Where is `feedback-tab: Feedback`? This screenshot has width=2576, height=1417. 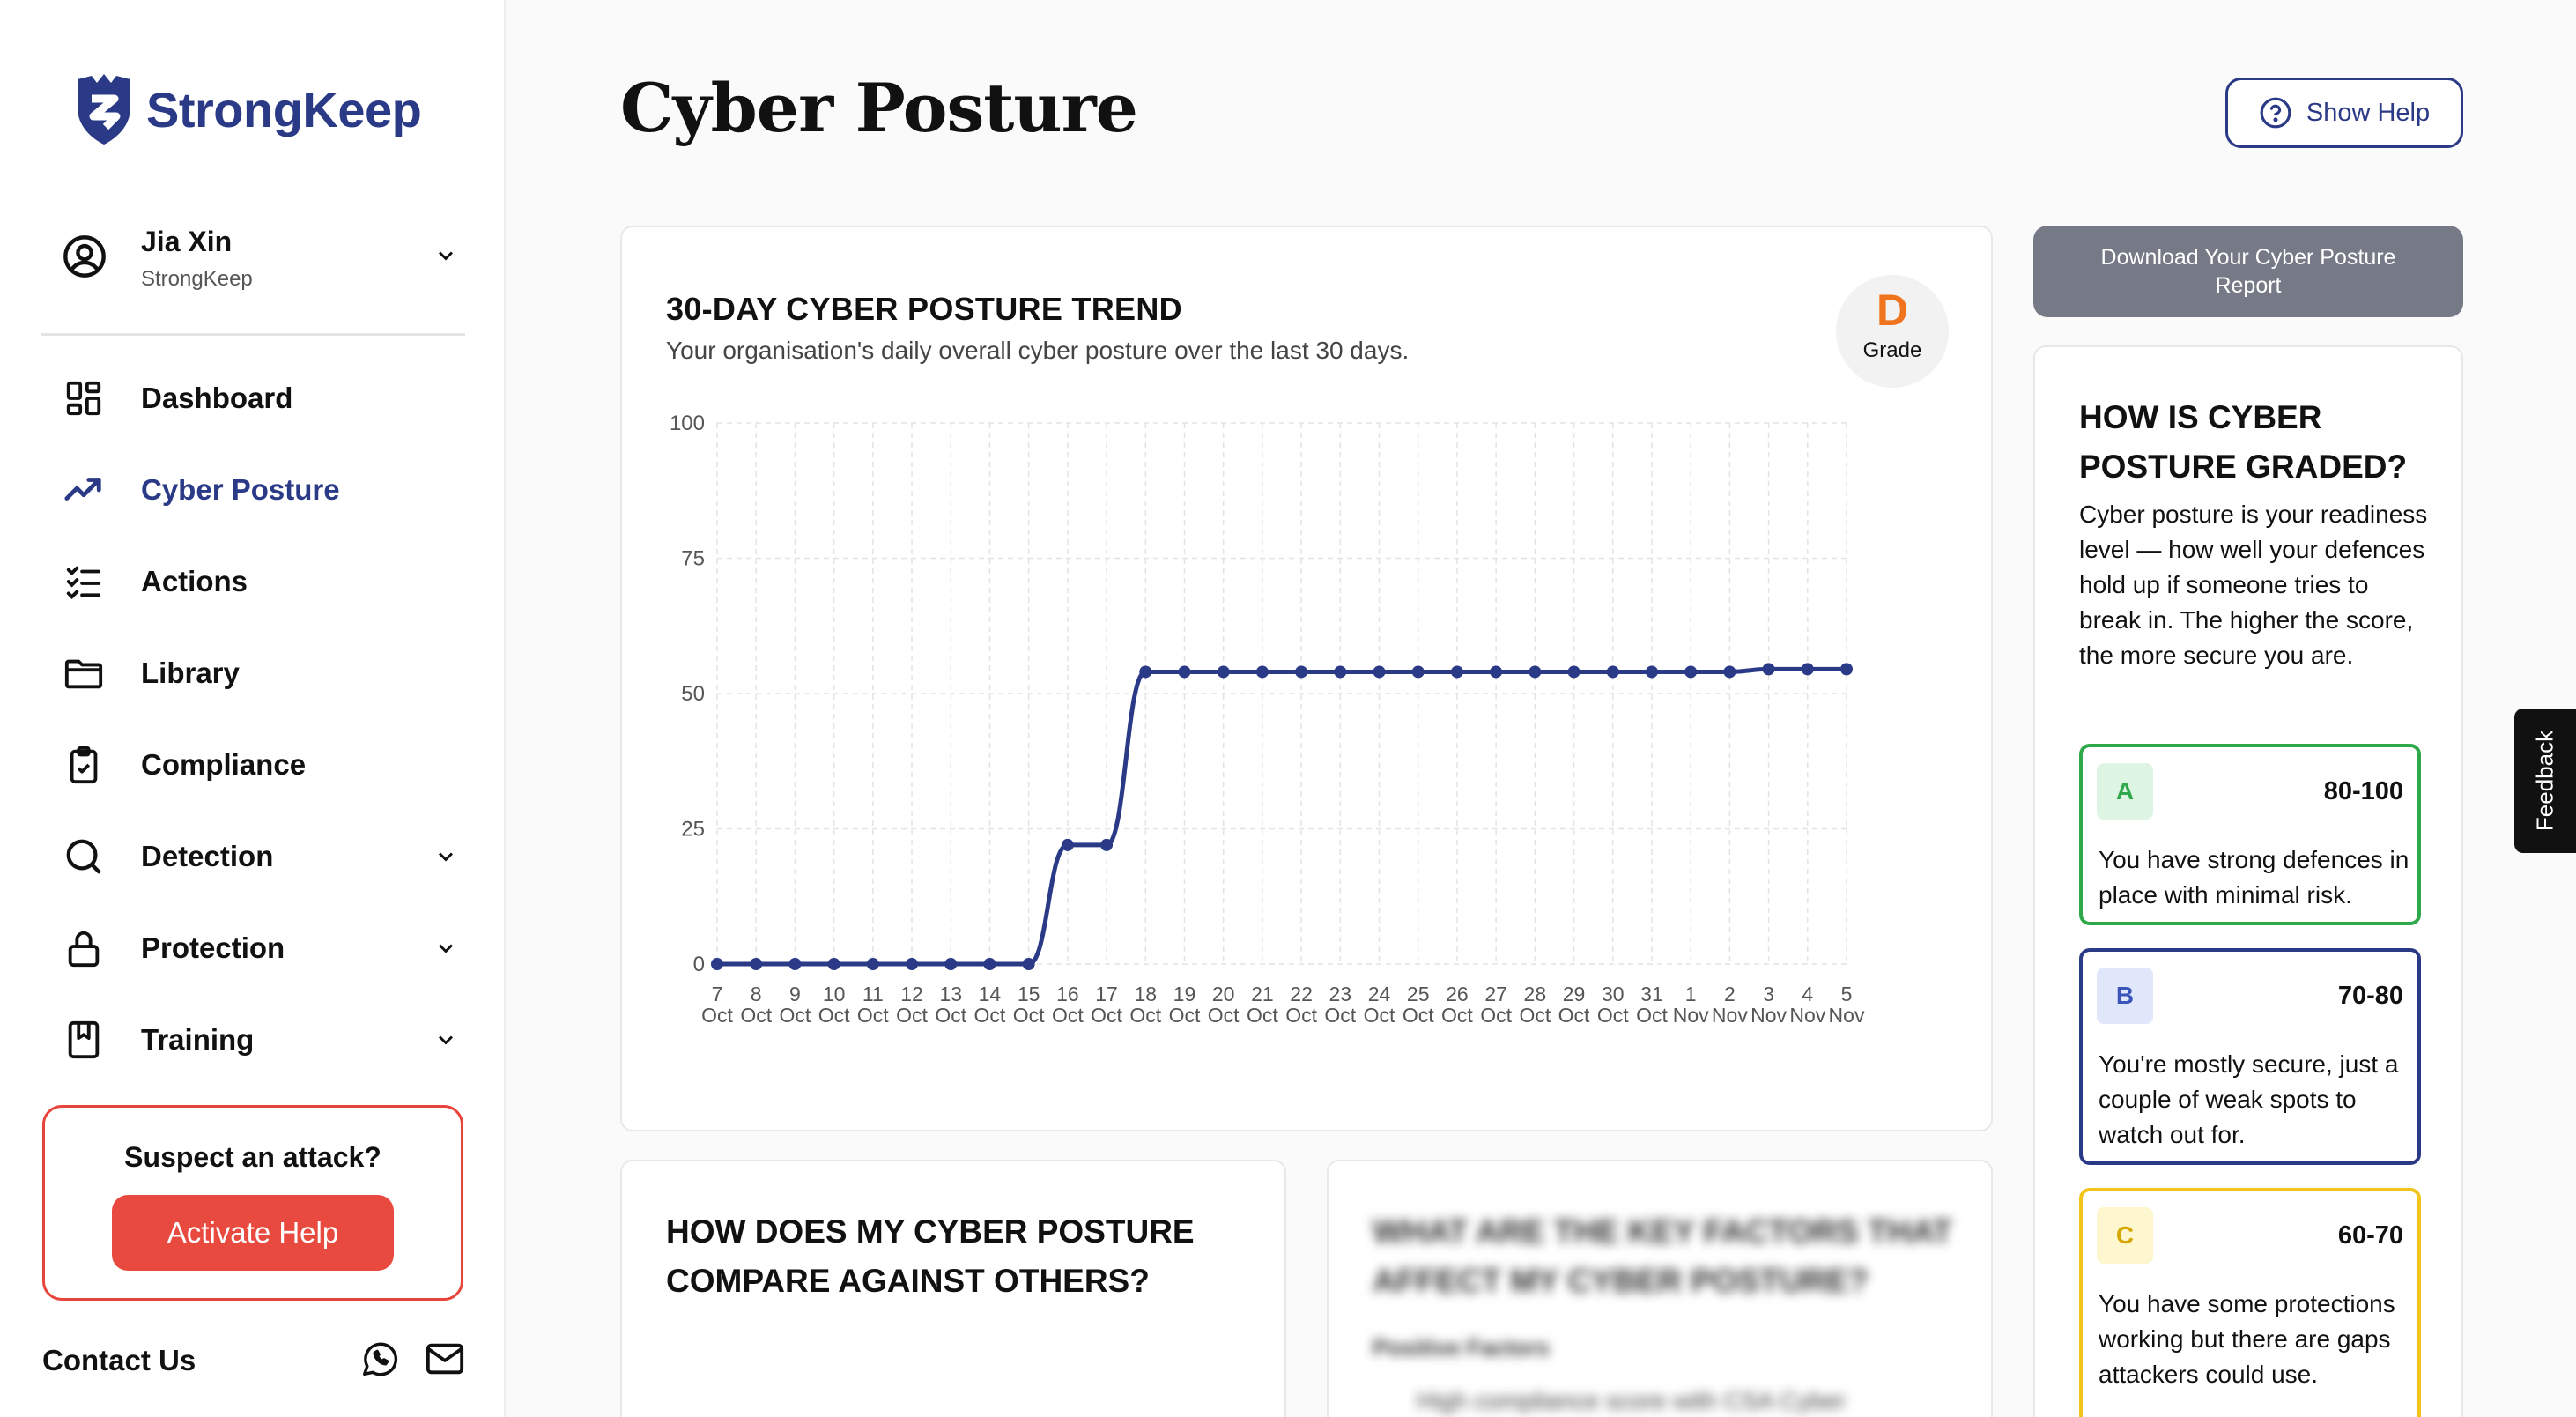 feedback-tab: Feedback is located at coordinates (2545, 781).